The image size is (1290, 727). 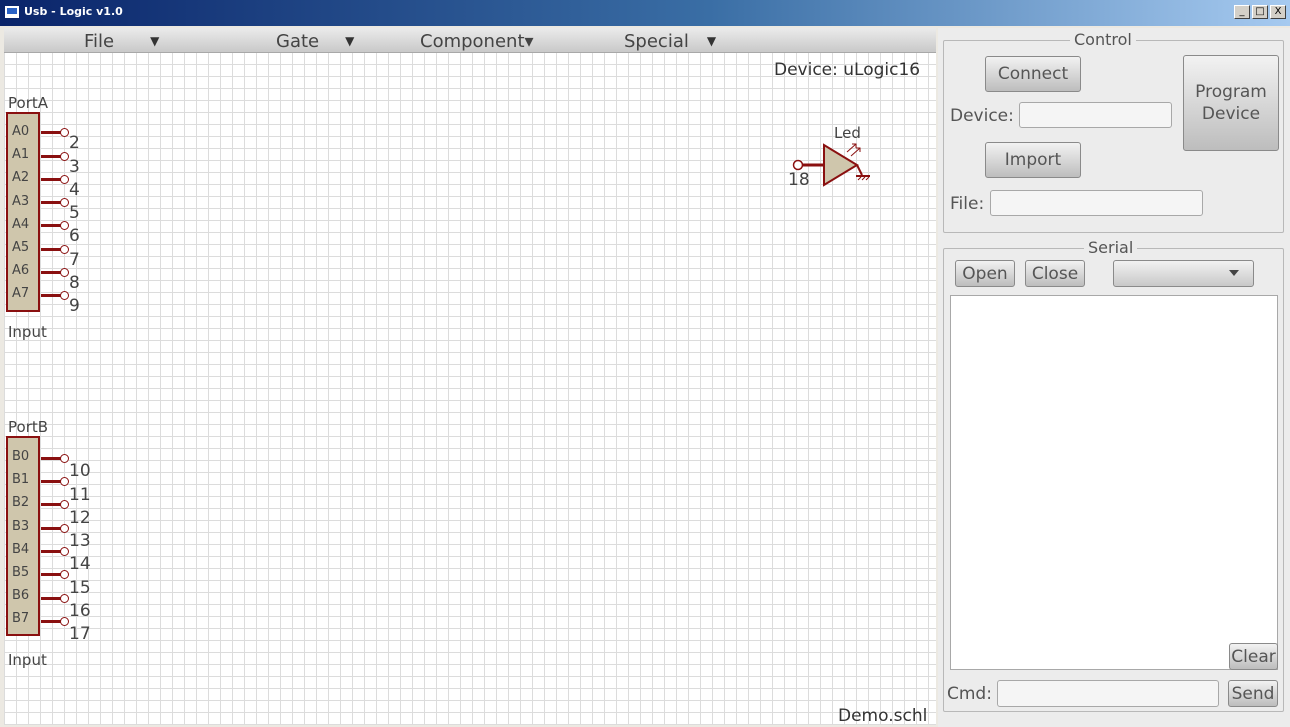 I want to click on pin-number: 16, so click(x=80, y=611).